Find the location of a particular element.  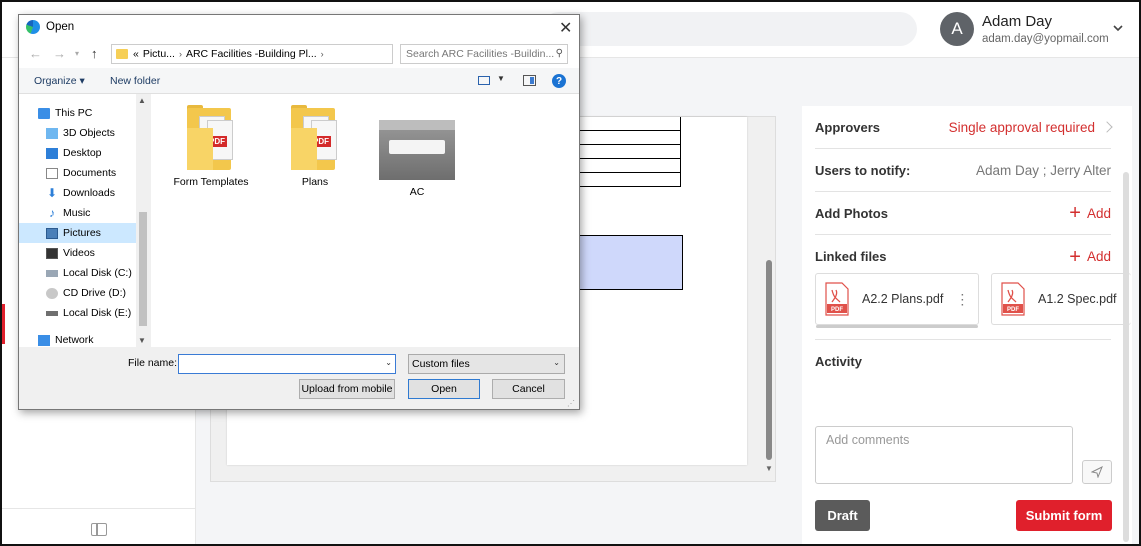

tree-item-videos: Videos is located at coordinates (84, 253).